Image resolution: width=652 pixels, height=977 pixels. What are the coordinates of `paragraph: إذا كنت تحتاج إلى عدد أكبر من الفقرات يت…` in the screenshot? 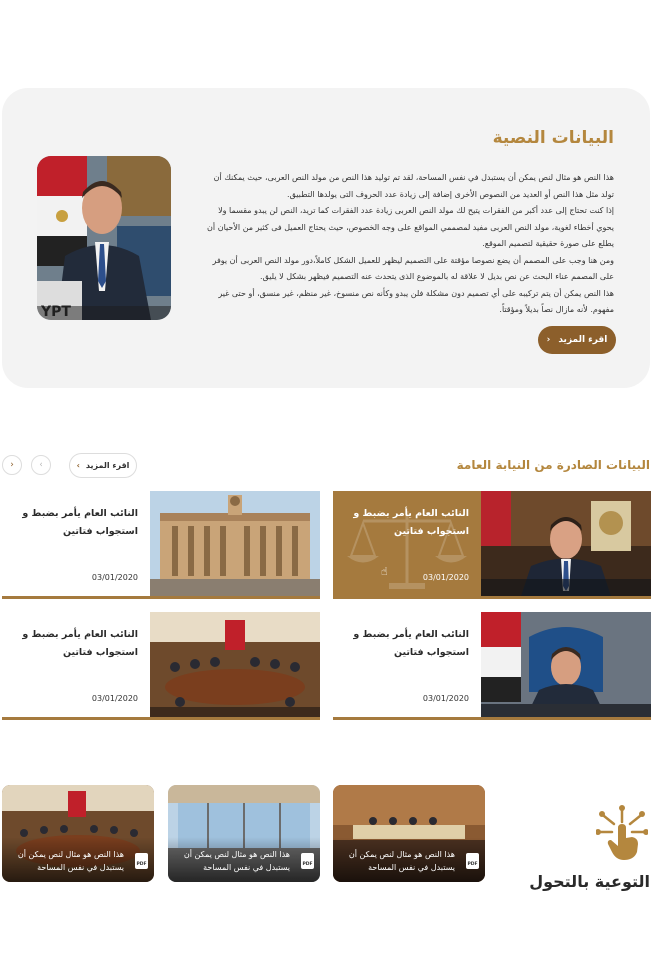 It's located at (410, 227).